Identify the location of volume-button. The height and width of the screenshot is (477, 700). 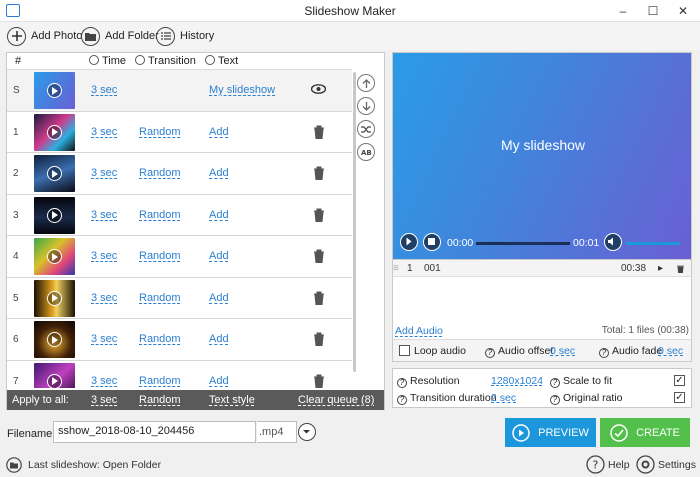
(613, 242).